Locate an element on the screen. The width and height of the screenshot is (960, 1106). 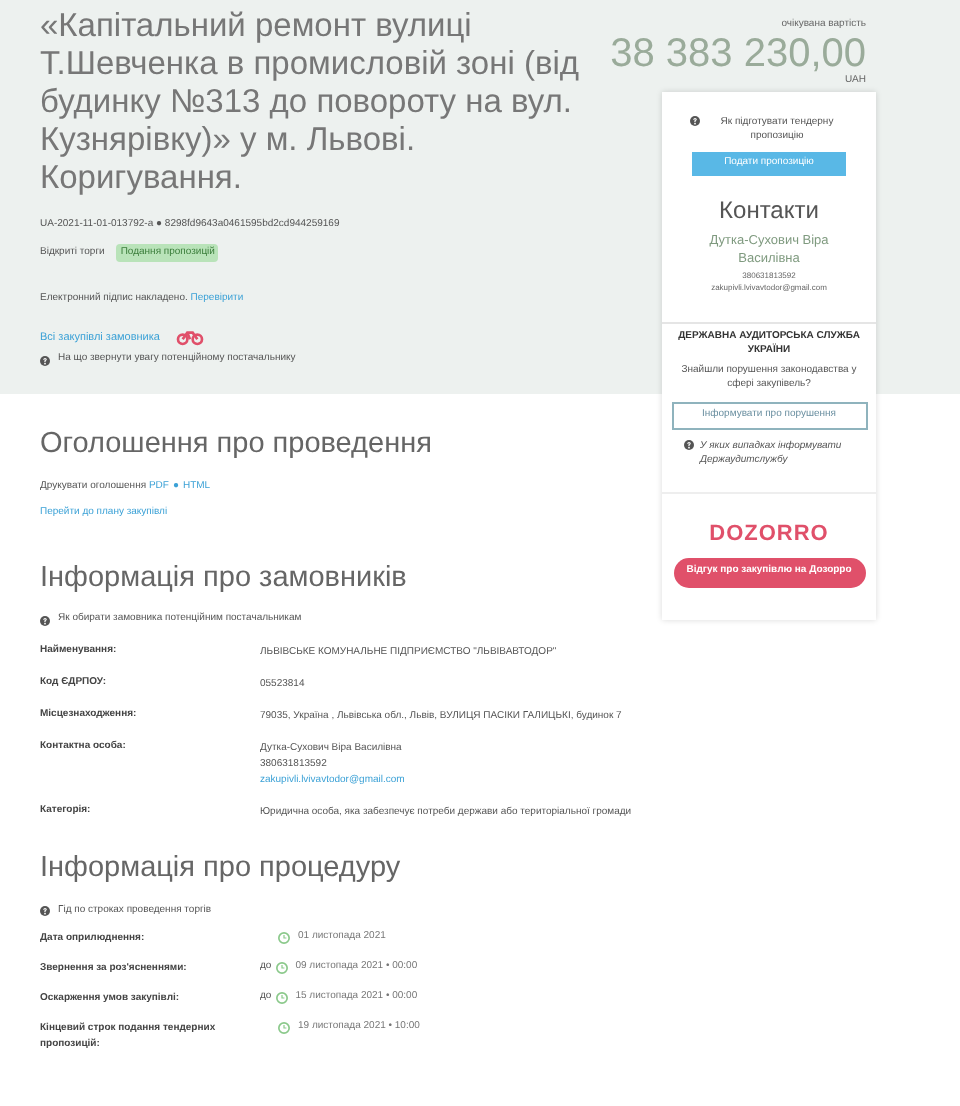
expected-price: 38 383 230,00 is located at coordinates (738, 53).